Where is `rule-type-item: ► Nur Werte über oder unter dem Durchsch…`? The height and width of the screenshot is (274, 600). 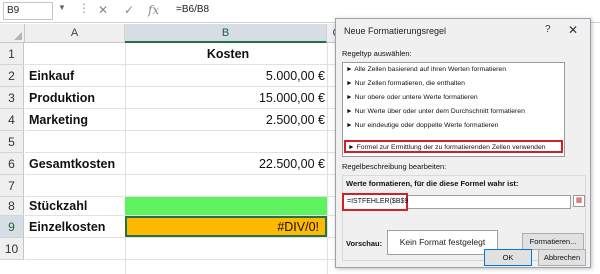
rule-type-item: ► Nur Werte über oder unter dem Durchsch… is located at coordinates (435, 111).